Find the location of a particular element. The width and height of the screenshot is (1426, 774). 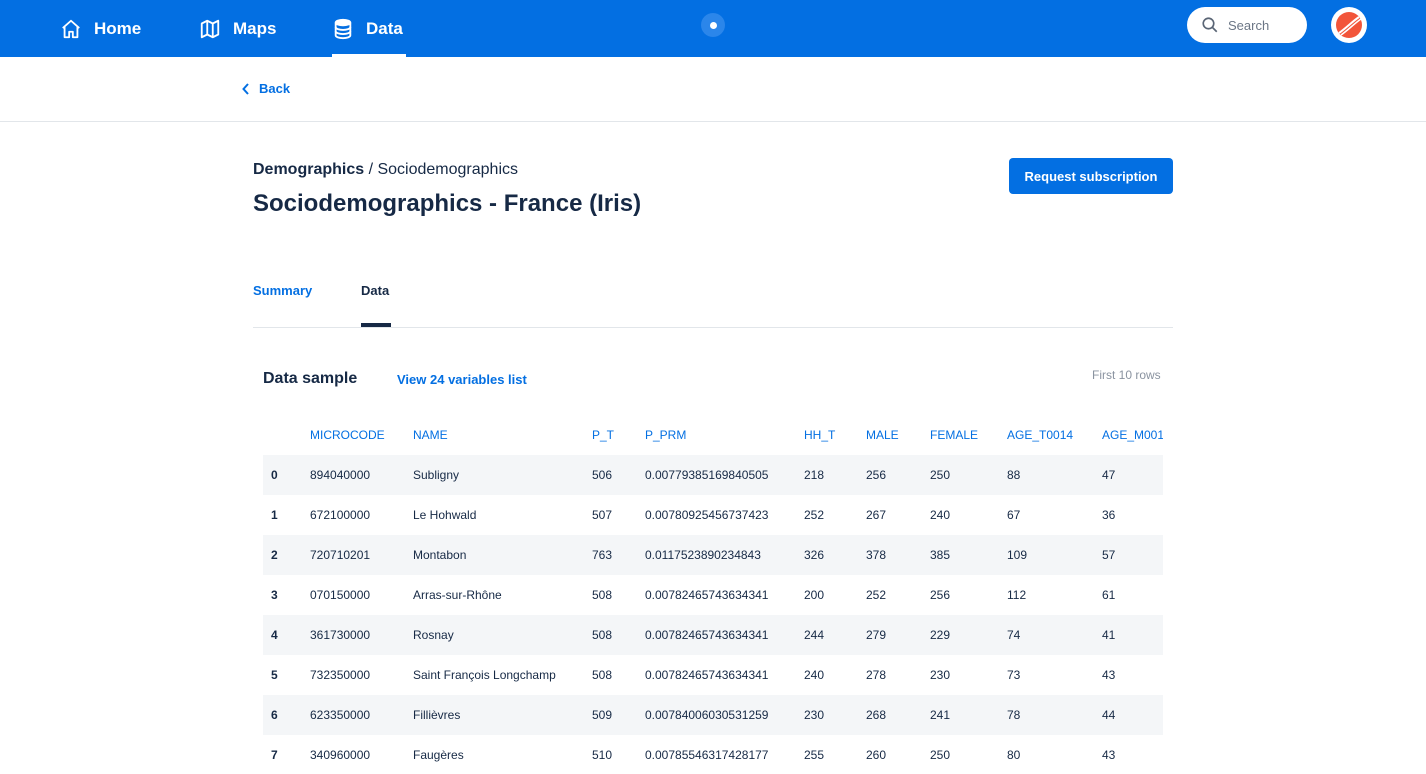

table-cell: 268 is located at coordinates (876, 715).